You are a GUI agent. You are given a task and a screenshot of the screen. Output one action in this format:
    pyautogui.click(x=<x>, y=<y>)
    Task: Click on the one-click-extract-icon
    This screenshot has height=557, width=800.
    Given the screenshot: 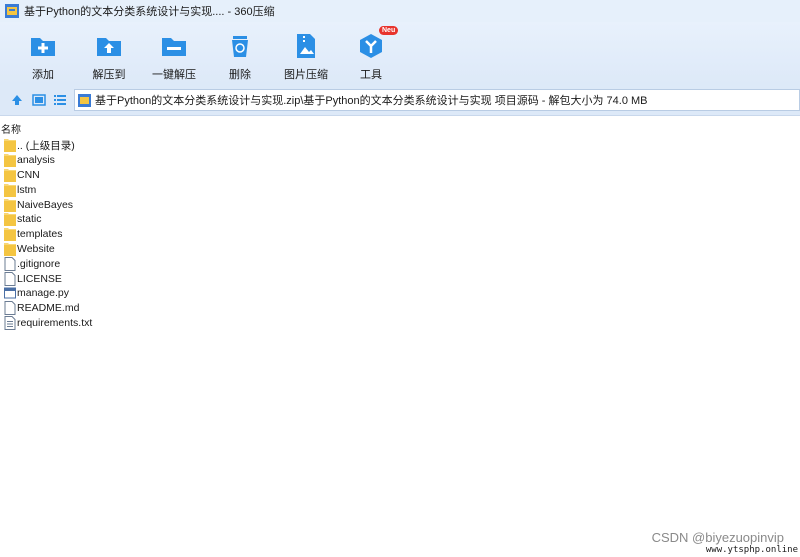 What is the action you would take?
    pyautogui.click(x=174, y=47)
    